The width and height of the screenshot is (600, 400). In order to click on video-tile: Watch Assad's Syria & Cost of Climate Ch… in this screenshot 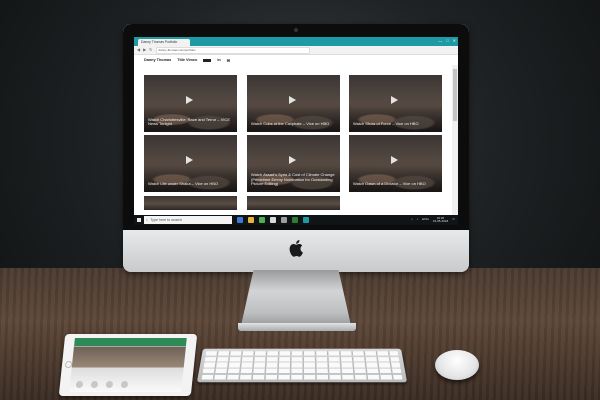, I will do `click(293, 163)`.